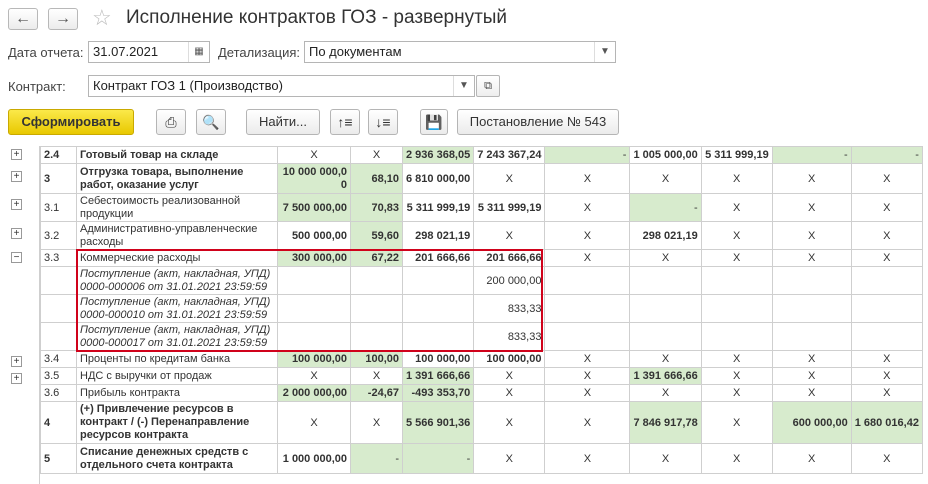 The image size is (928, 484). What do you see at coordinates (198, 52) in the screenshot?
I see `calendar-icon: ▦` at bounding box center [198, 52].